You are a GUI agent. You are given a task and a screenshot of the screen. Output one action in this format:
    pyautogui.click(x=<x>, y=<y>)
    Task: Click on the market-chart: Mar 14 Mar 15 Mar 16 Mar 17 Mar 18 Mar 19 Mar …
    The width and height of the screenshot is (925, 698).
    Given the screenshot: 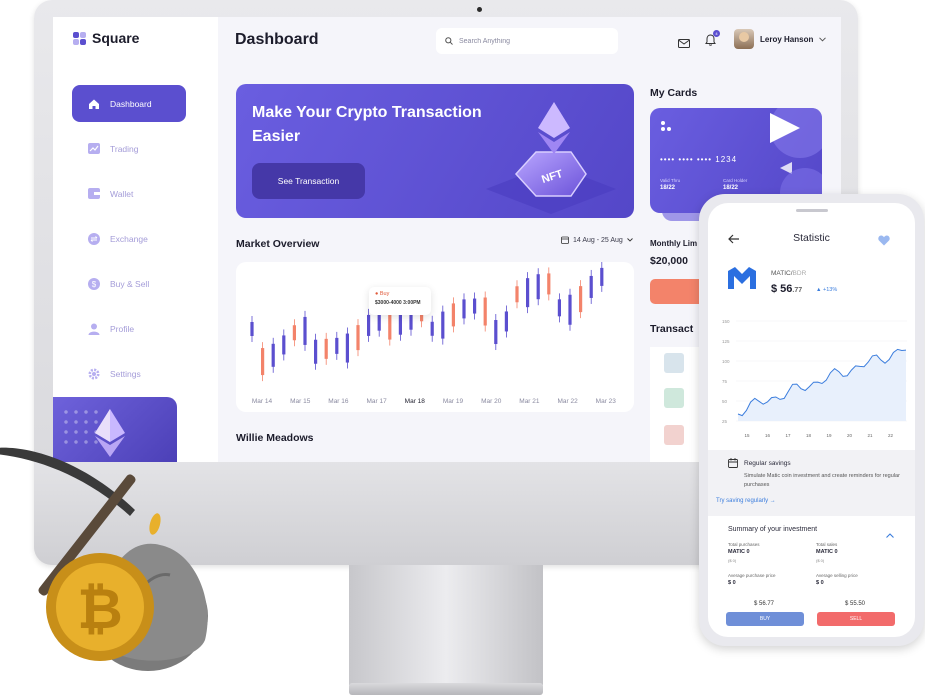 What is the action you would take?
    pyautogui.click(x=435, y=337)
    